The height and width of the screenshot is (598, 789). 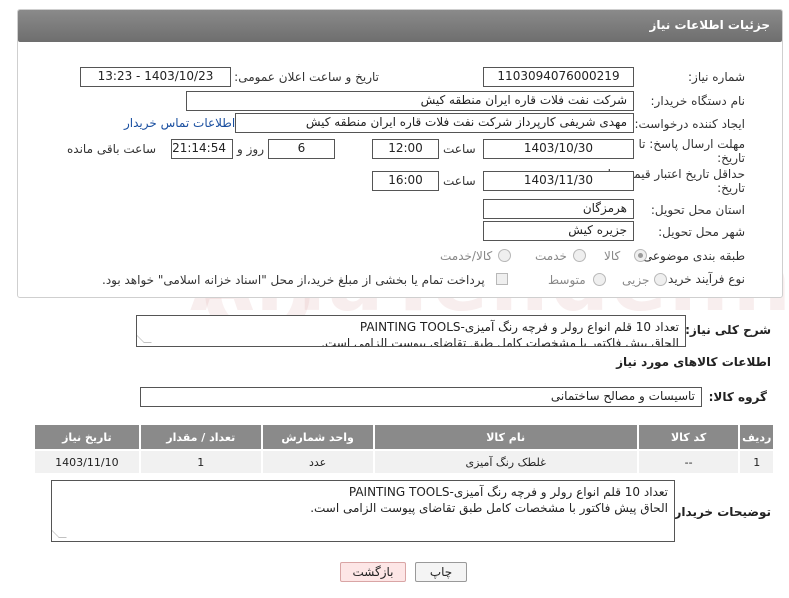 What do you see at coordinates (701, 232) in the screenshot?
I see `delivery-city-label: شهر محل تحویل:` at bounding box center [701, 232].